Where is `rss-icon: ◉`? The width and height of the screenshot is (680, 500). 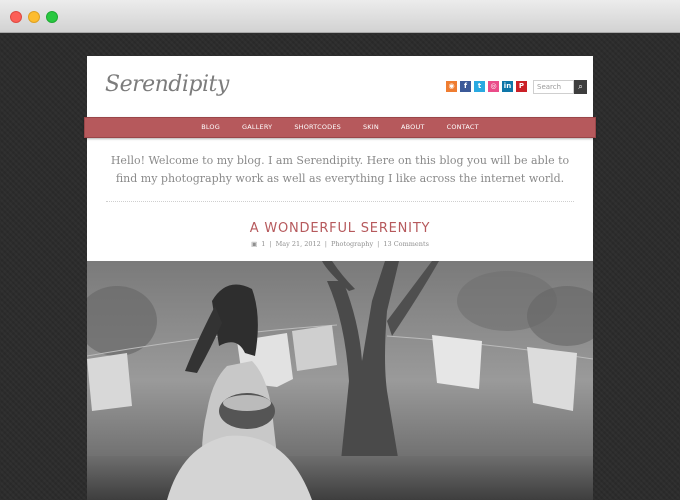 rss-icon: ◉ is located at coordinates (451, 86).